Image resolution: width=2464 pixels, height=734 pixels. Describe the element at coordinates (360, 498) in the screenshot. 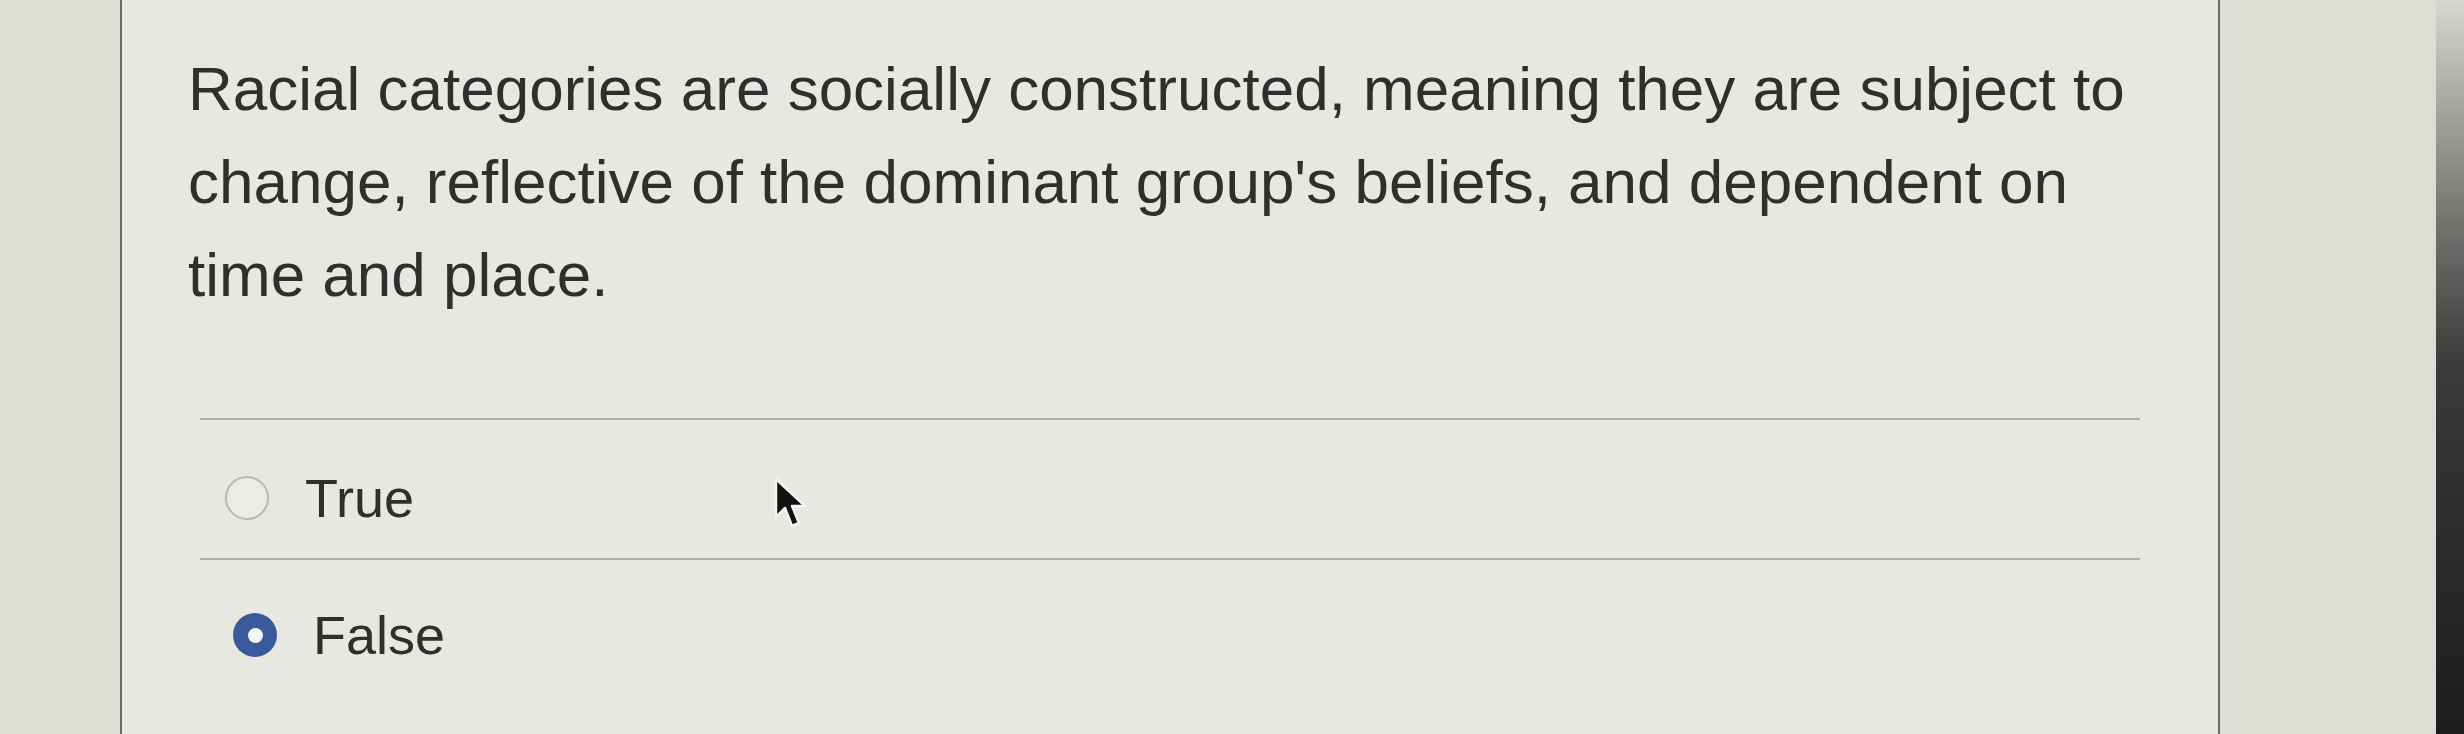

I see `option-label: True` at that location.